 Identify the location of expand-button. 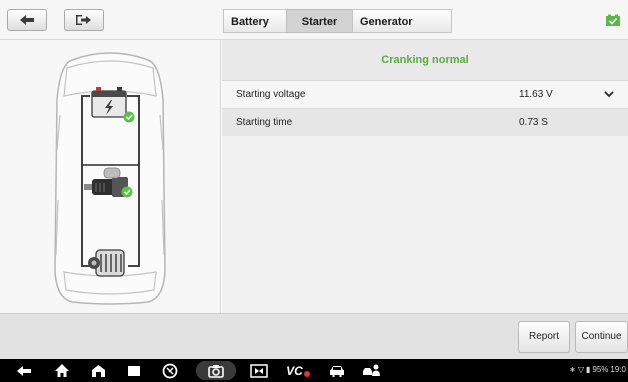
(609, 94).